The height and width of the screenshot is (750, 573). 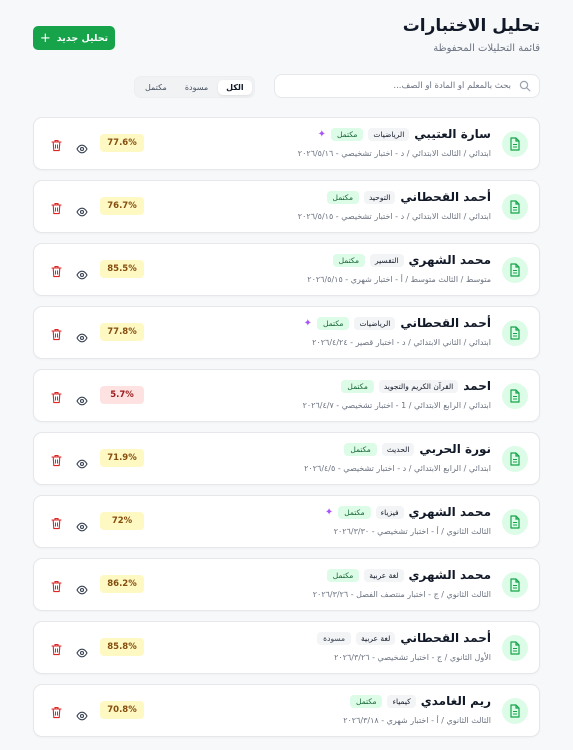 I want to click on card-heading: محمد الشهري التفسير مكتمل, so click(x=411, y=260).